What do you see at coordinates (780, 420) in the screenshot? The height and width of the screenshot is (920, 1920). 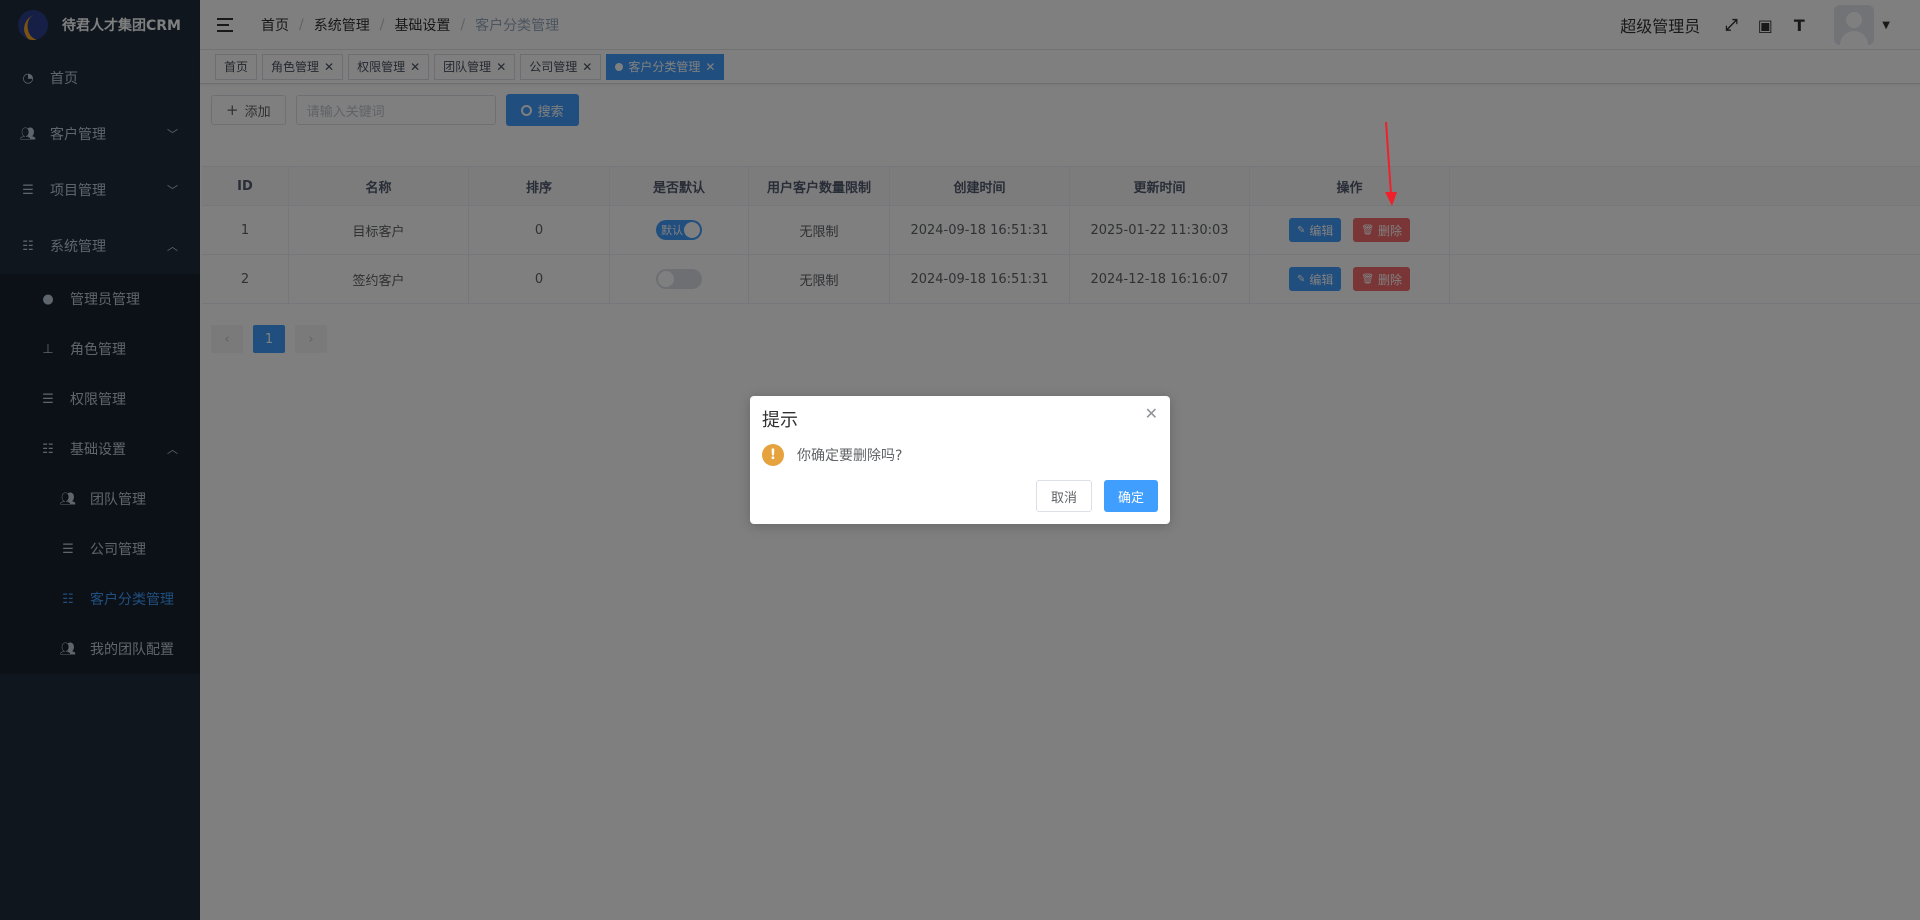 I see `dialog-title: 提示` at bounding box center [780, 420].